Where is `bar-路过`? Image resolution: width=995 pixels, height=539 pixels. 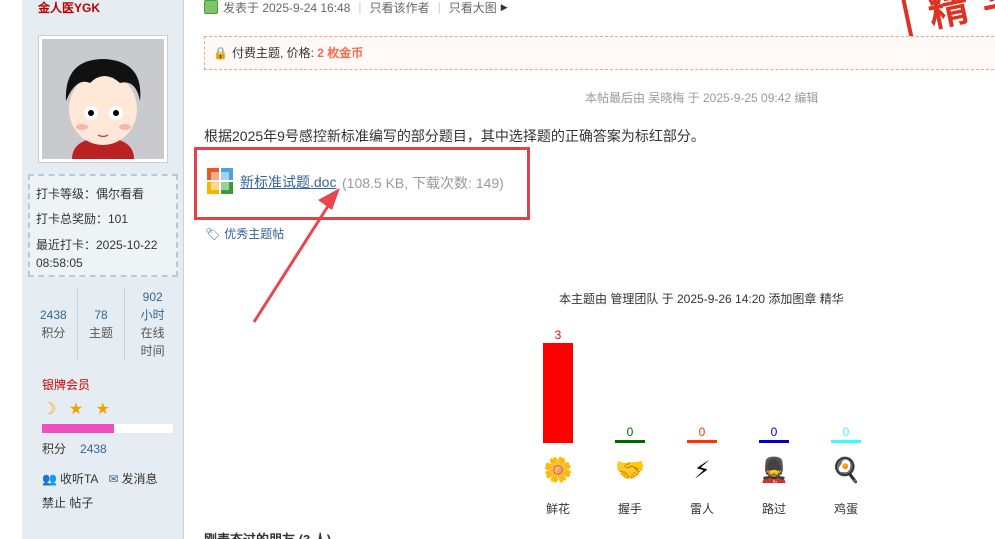 bar-路过 is located at coordinates (774, 441).